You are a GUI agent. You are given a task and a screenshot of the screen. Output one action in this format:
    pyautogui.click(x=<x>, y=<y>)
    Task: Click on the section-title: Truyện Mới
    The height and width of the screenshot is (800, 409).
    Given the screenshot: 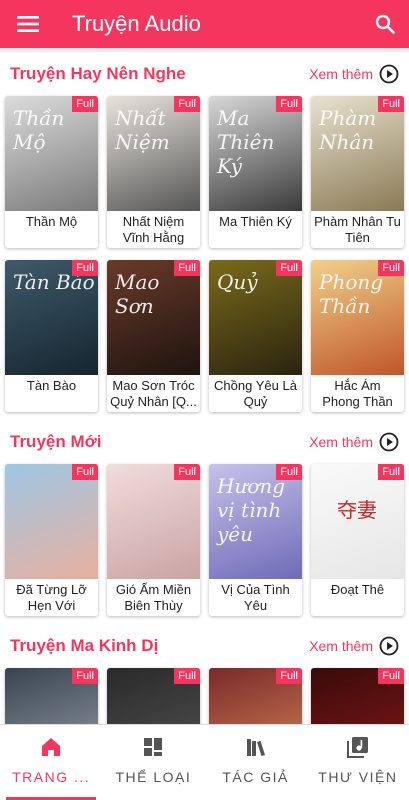 What is the action you would take?
    pyautogui.click(x=56, y=441)
    